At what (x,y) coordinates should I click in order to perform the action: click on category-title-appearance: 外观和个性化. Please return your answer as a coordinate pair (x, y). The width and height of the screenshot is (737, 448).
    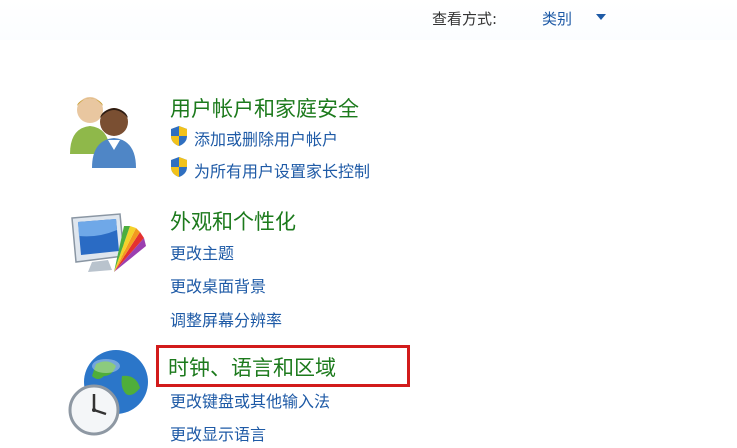
    Looking at the image, I should click on (233, 221).